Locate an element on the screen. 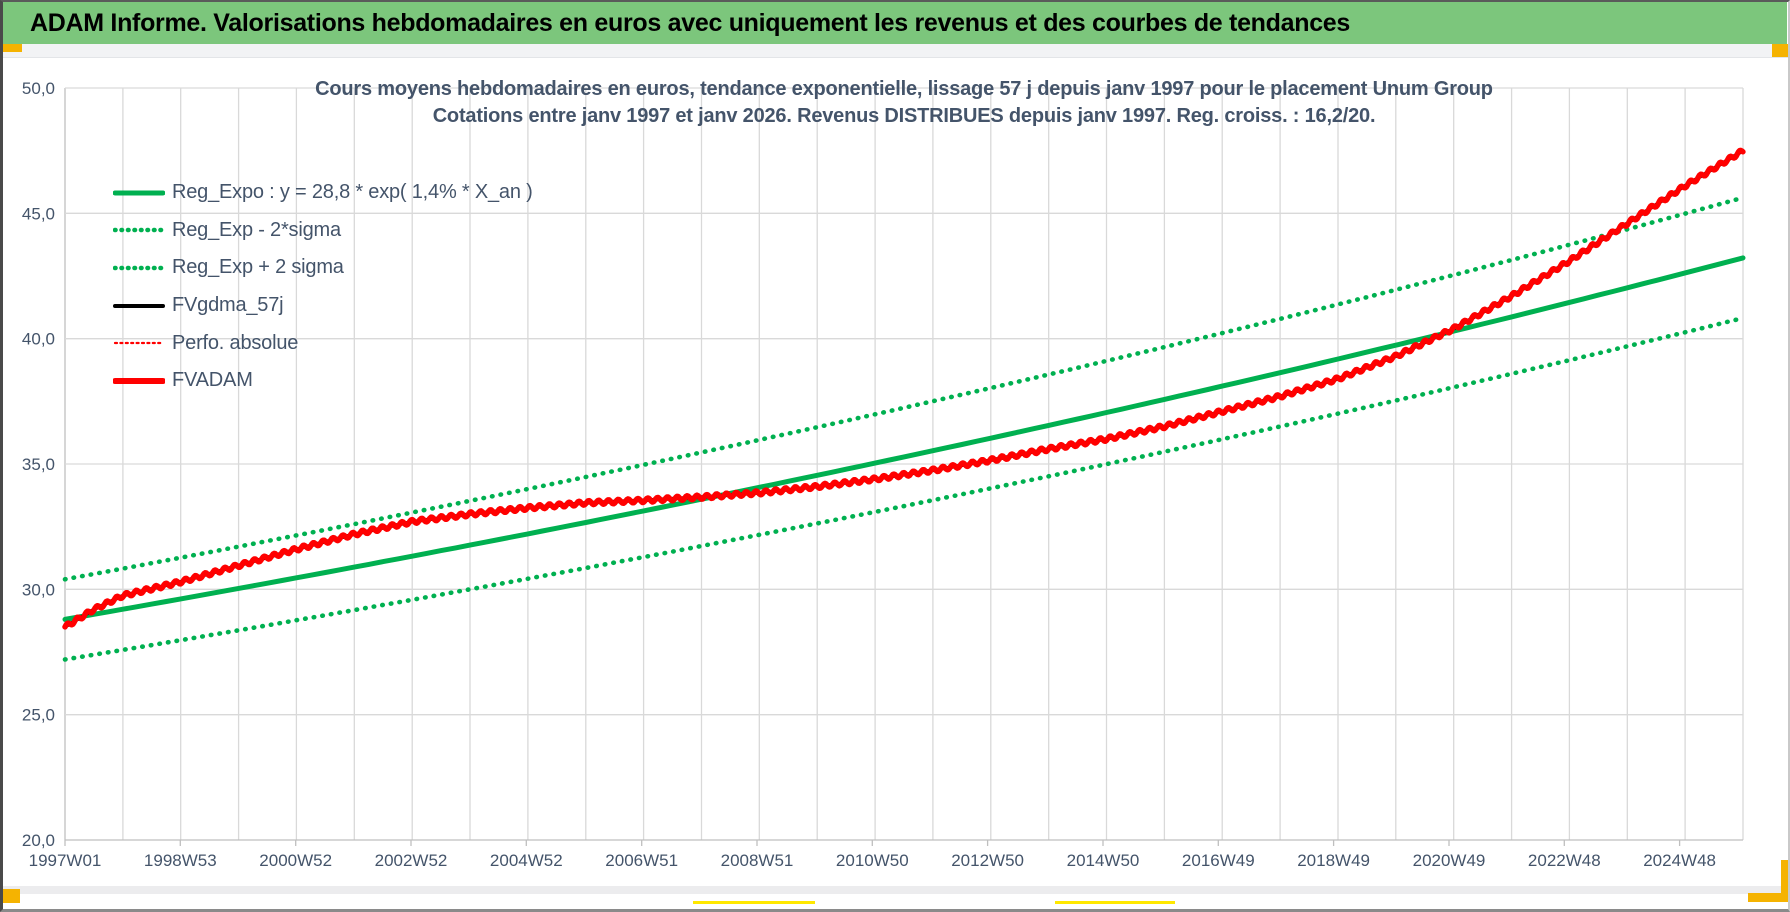 This screenshot has height=912, width=1790. highlighted-cell-border-right is located at coordinates (1115, 902).